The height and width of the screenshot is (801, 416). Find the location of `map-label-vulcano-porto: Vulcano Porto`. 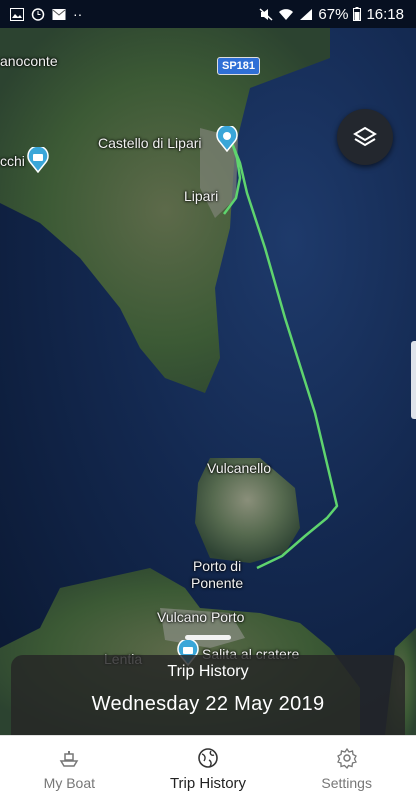

map-label-vulcano-porto: Vulcano Porto is located at coordinates (201, 617).